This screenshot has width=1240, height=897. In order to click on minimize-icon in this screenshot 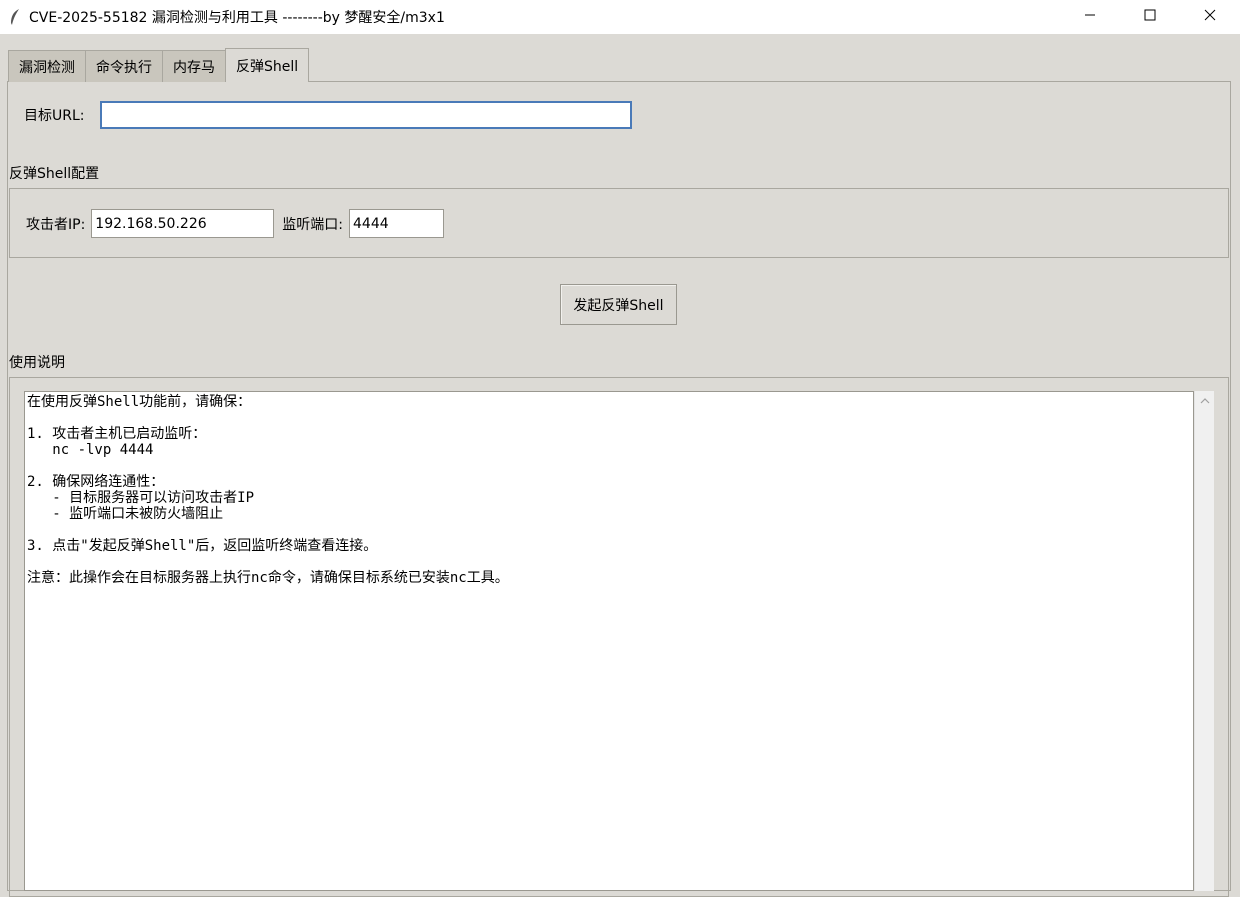, I will do `click(1090, 15)`.